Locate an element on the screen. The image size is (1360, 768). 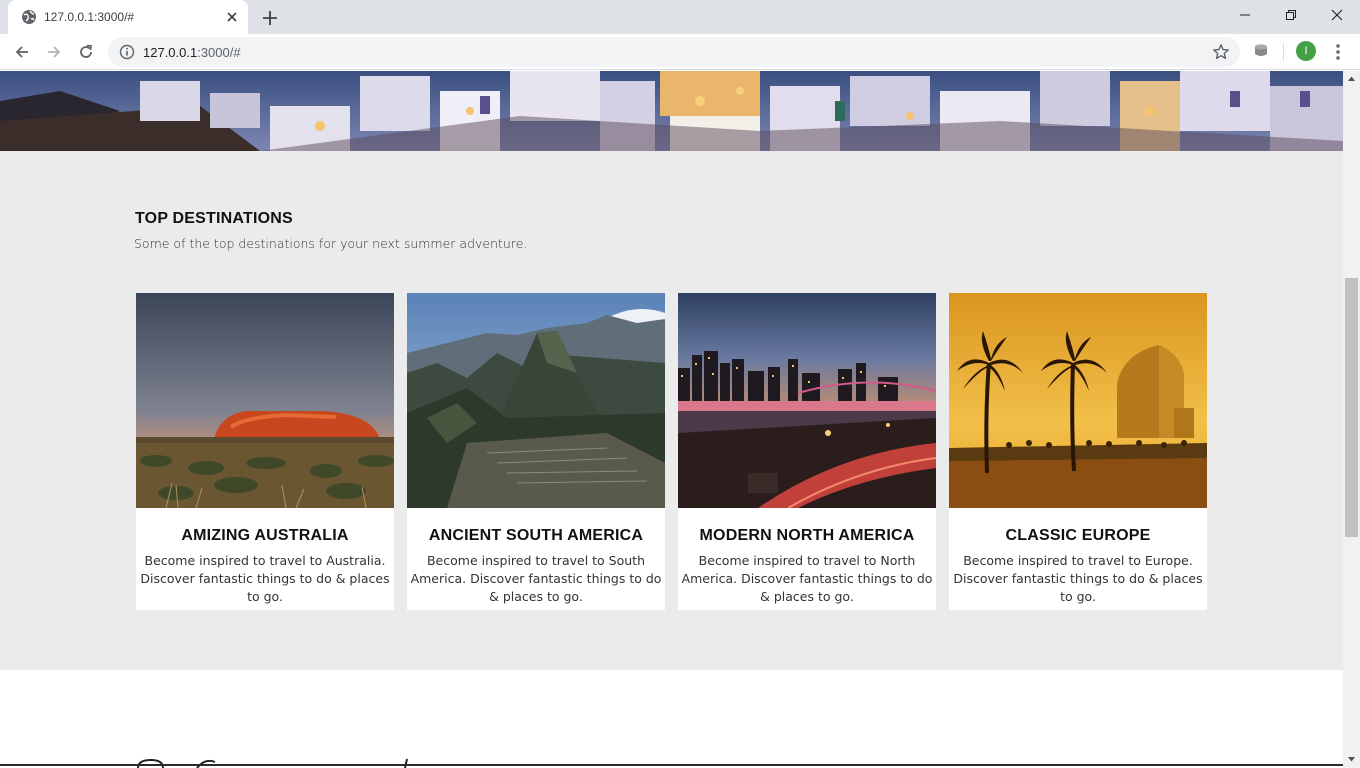
scrollbar-thumb is located at coordinates (1351, 407).